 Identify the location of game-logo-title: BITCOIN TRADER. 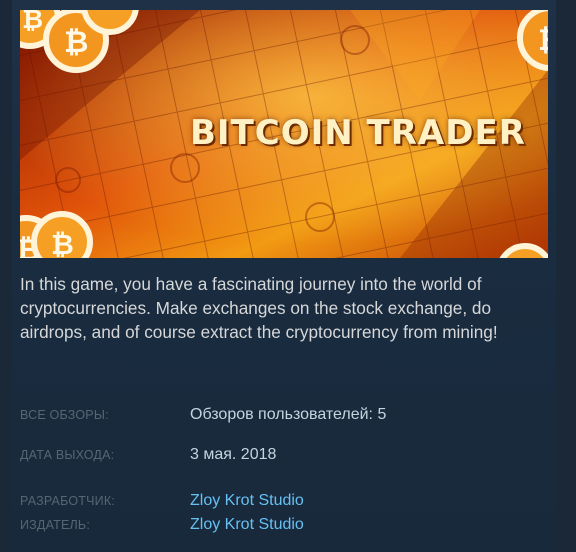
(358, 133).